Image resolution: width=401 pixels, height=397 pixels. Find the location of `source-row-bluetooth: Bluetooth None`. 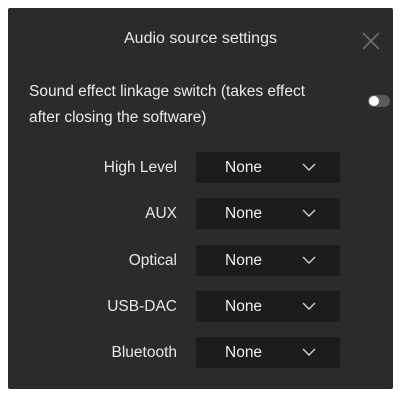

source-row-bluetooth: Bluetooth None is located at coordinates (200, 352).